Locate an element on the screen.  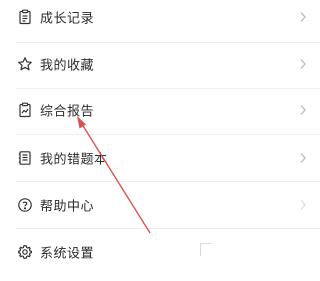
menu-item-label: 成长记录 is located at coordinates (67, 19).